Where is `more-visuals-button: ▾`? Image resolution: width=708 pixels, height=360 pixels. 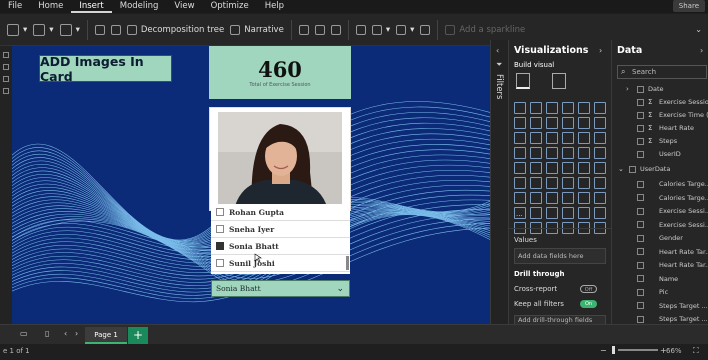
more-visuals-button: ▾ is located at coordinates (43, 30).